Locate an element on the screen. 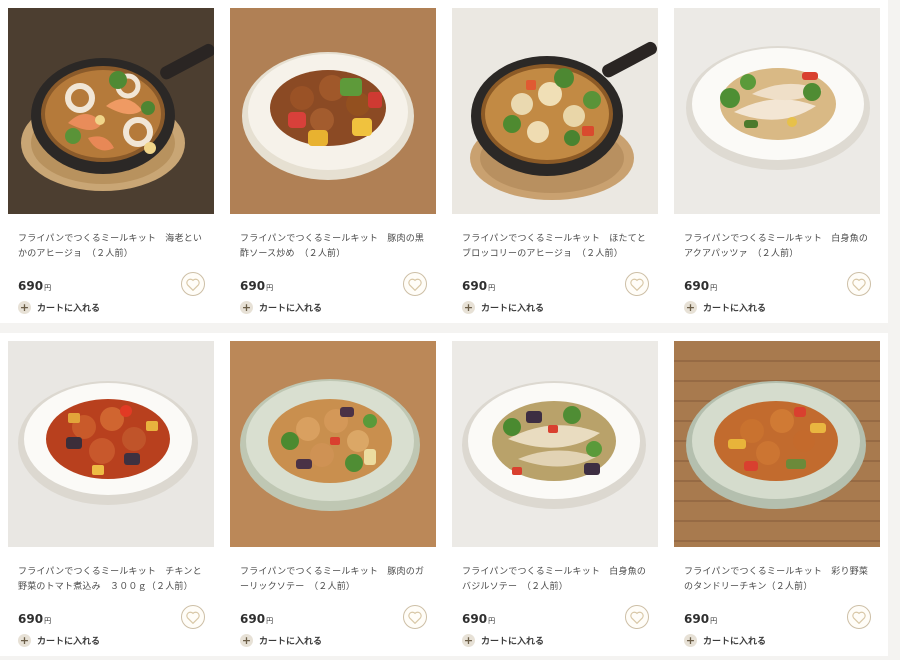 Image resolution: width=900 pixels, height=660 pixels. white-fish-basil-saute-image is located at coordinates (555, 444).